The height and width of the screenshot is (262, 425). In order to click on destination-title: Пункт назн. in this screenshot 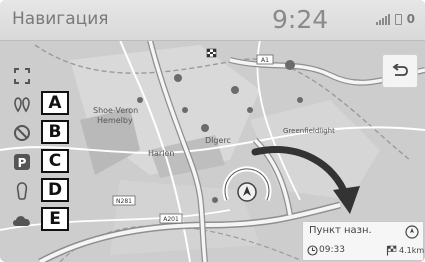, I will do `click(340, 230)`.